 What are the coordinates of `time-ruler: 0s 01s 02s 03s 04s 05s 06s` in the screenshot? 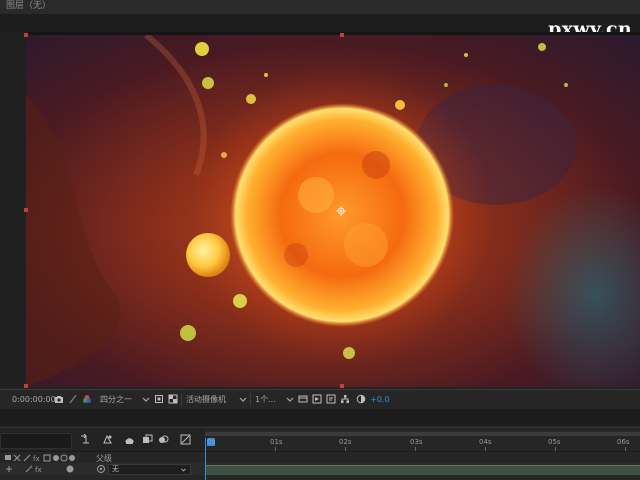 It's located at (422, 440).